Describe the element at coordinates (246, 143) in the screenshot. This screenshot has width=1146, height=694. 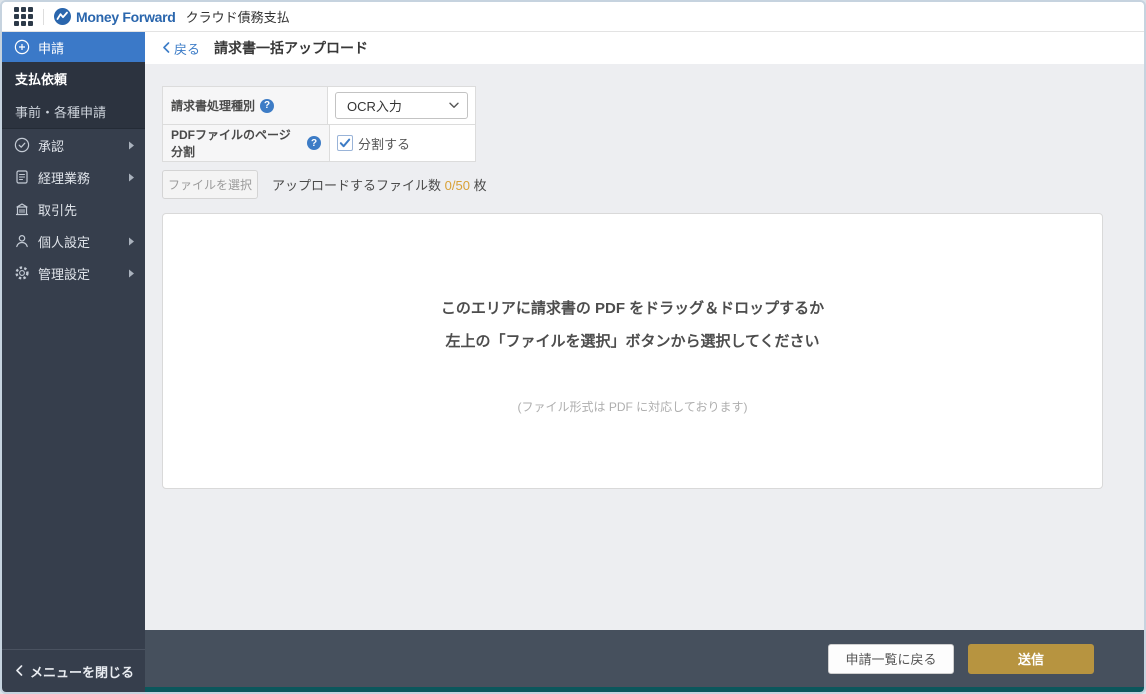
I see `pdf-split-label: PDFファイルのページ分割 ?` at that location.